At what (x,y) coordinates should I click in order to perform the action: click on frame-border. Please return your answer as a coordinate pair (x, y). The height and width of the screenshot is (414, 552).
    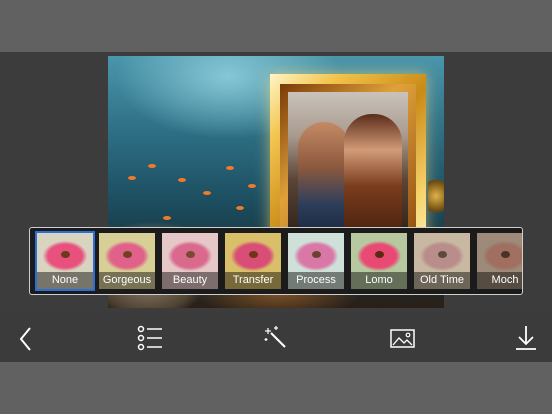
    Looking at the image, I should click on (348, 165).